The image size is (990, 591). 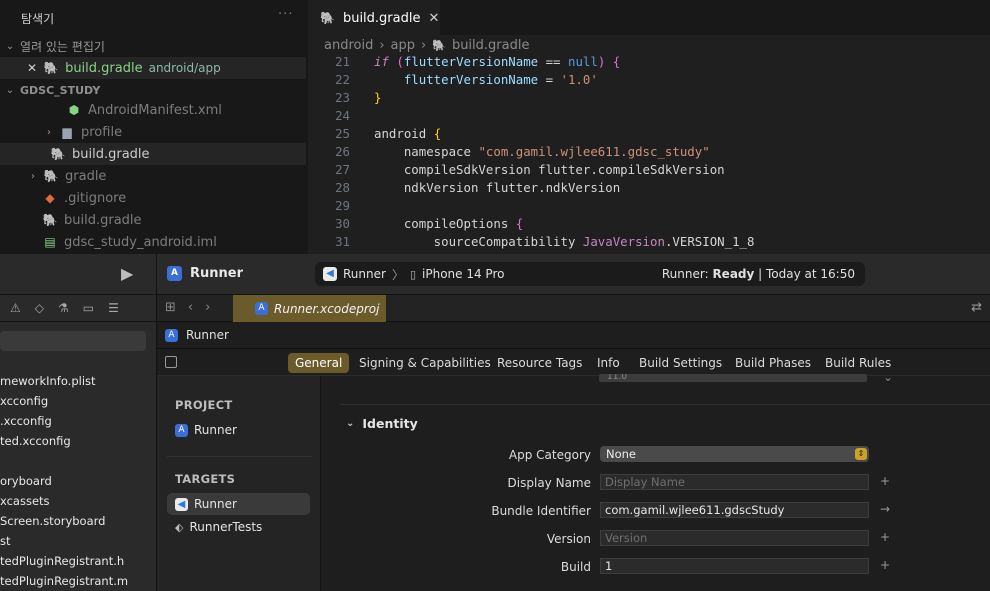 What do you see at coordinates (238, 430) in the screenshot?
I see `project-item-runner: A Runner` at bounding box center [238, 430].